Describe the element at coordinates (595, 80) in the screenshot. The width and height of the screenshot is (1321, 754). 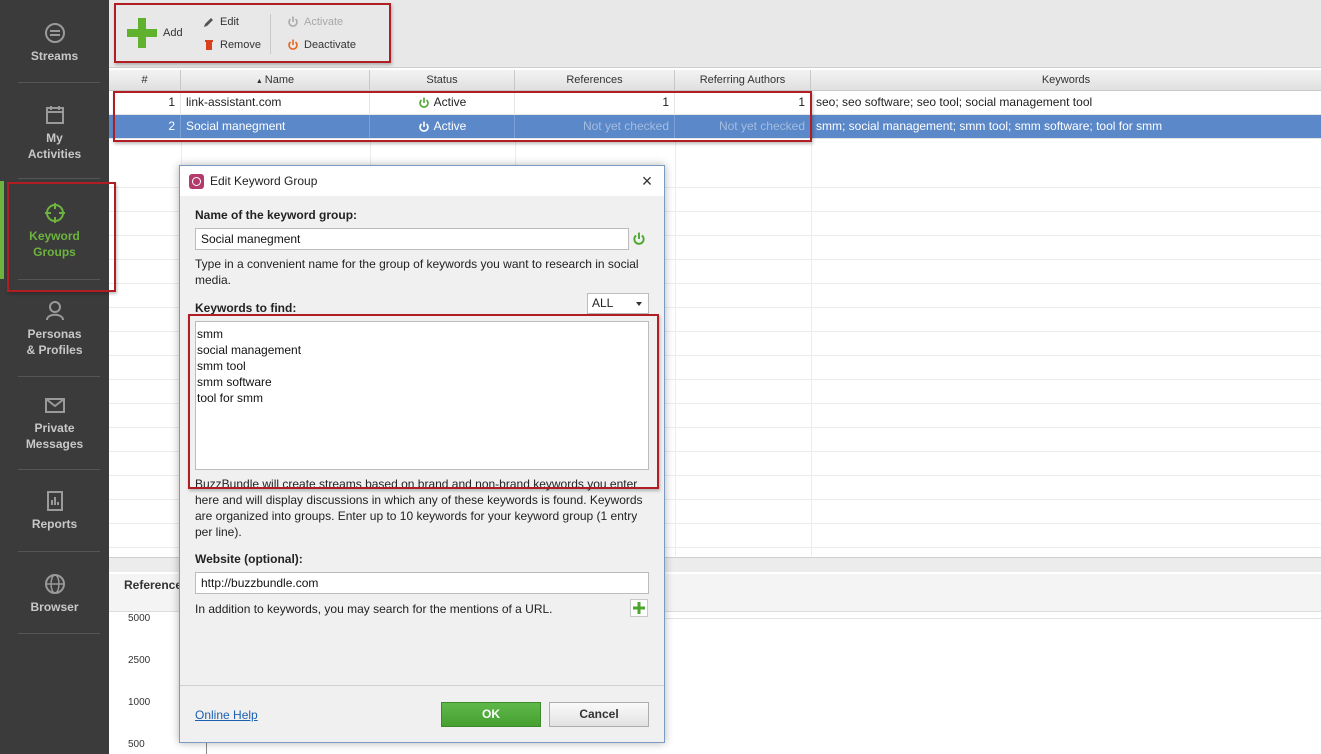
I see `col-header-references: References` at that location.